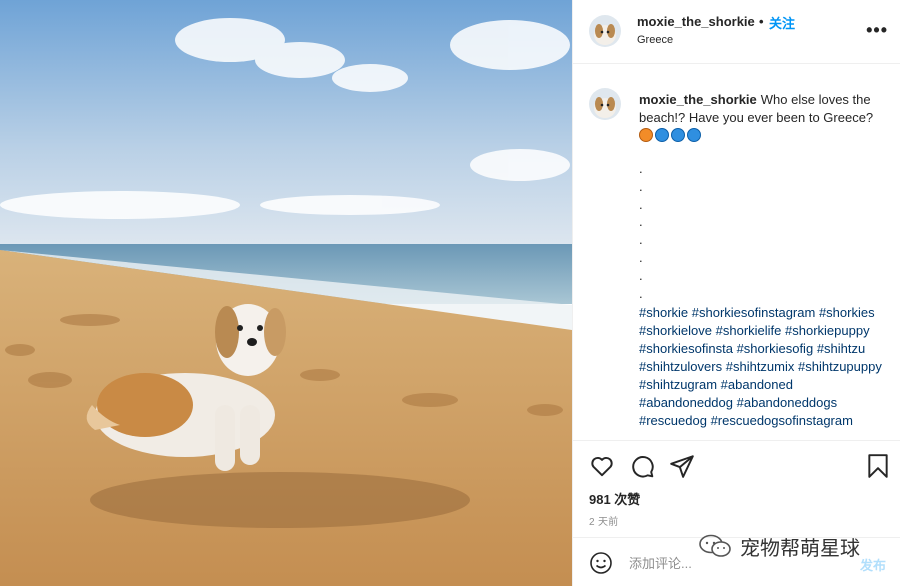 Image resolution: width=900 pixels, height=587 pixels. What do you see at coordinates (775, 348) in the screenshot?
I see `hashtag-link: #shorkiesofig` at bounding box center [775, 348].